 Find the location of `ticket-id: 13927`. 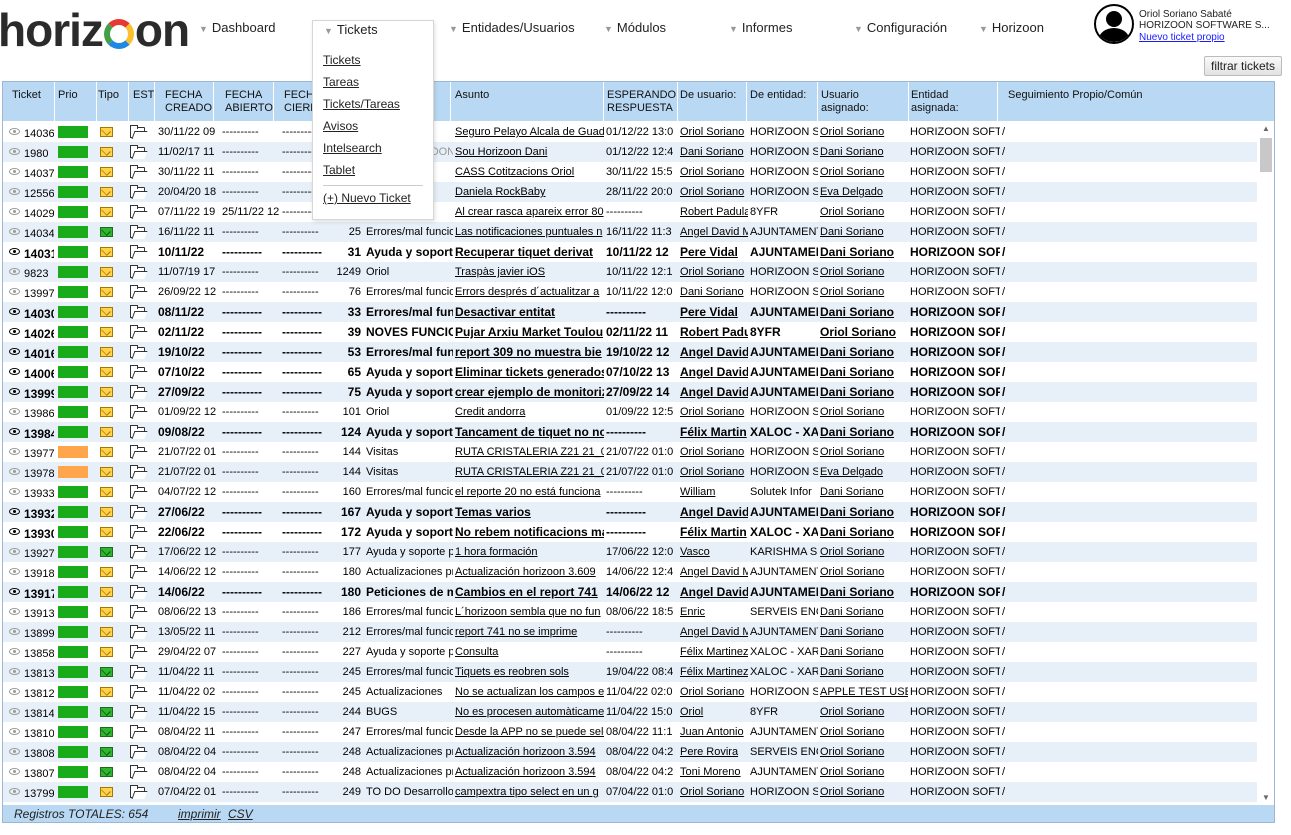

ticket-id: 13927 is located at coordinates (39, 554).